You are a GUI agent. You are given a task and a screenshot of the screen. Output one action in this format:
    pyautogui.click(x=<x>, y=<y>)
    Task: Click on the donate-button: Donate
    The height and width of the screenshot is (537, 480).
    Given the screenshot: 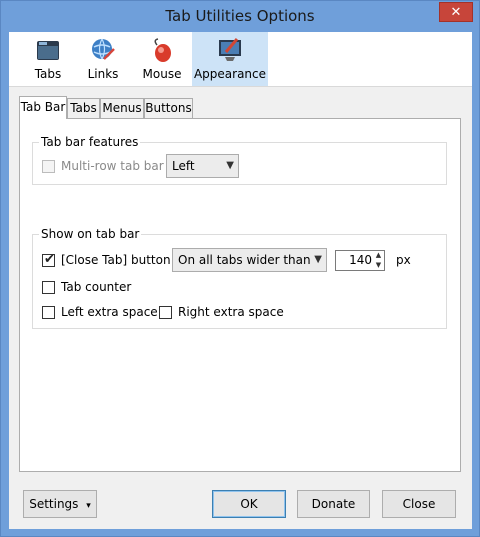 What is the action you would take?
    pyautogui.click(x=333, y=504)
    